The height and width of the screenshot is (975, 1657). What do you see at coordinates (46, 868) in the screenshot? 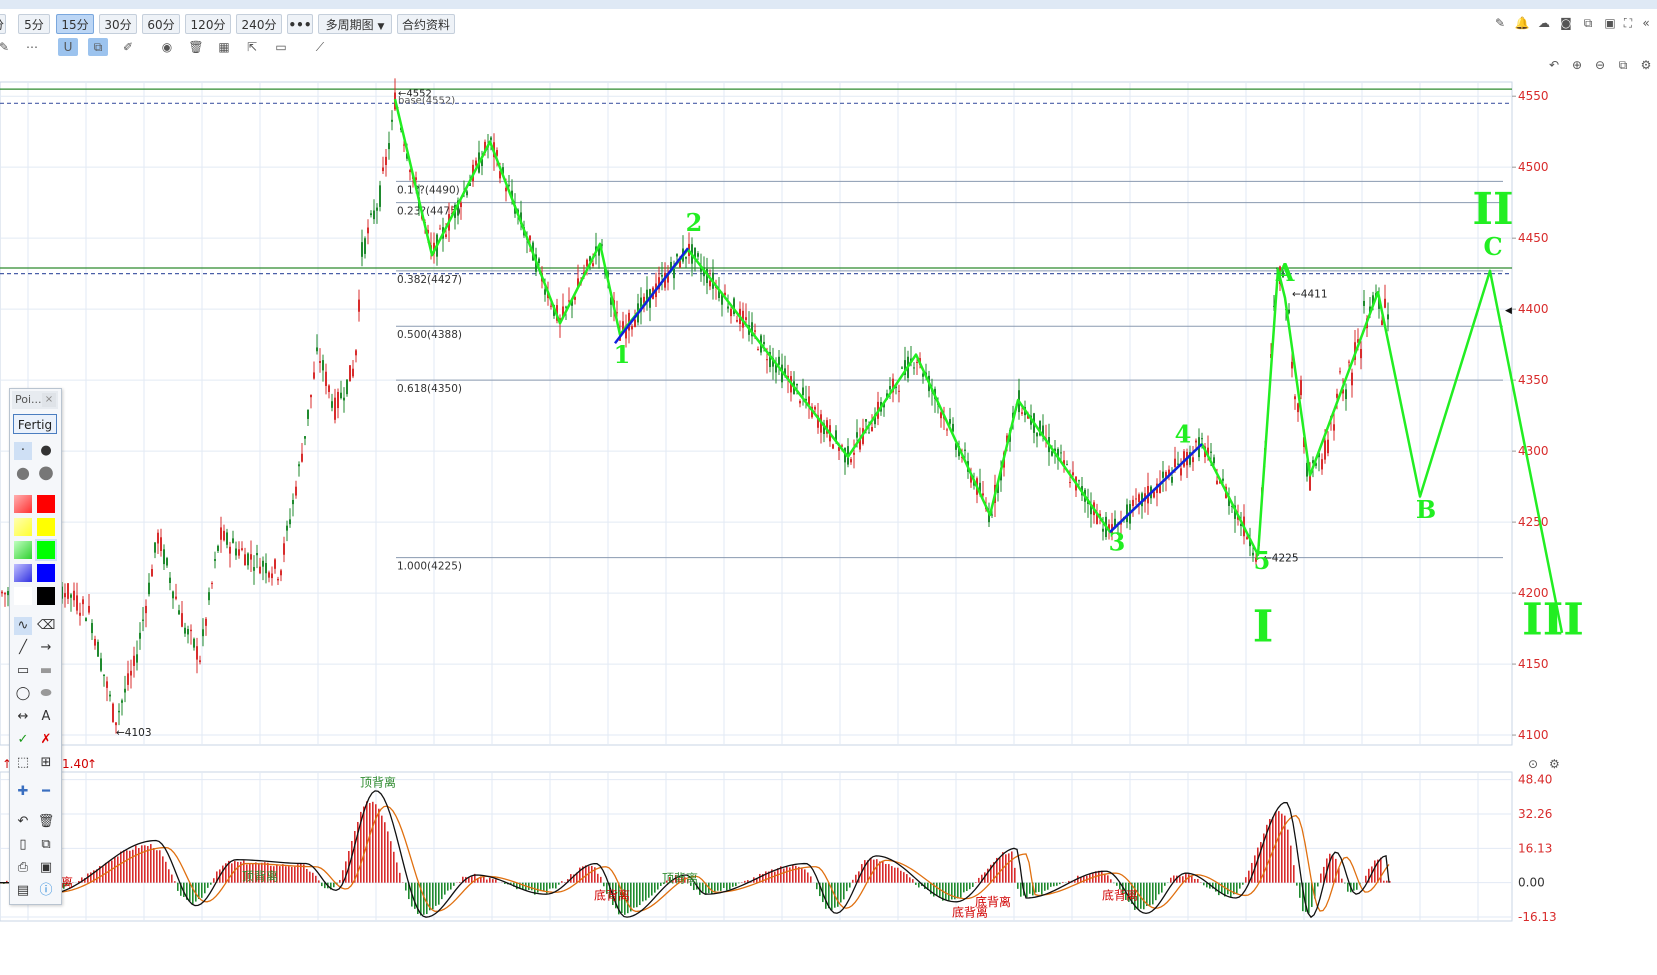
I see `floppy-icon: ▣` at bounding box center [46, 868].